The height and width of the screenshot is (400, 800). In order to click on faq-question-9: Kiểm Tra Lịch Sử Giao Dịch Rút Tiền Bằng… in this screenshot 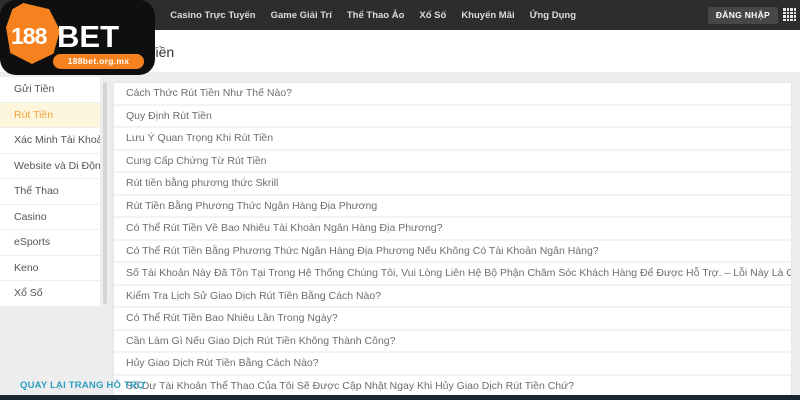, I will do `click(452, 297)`.